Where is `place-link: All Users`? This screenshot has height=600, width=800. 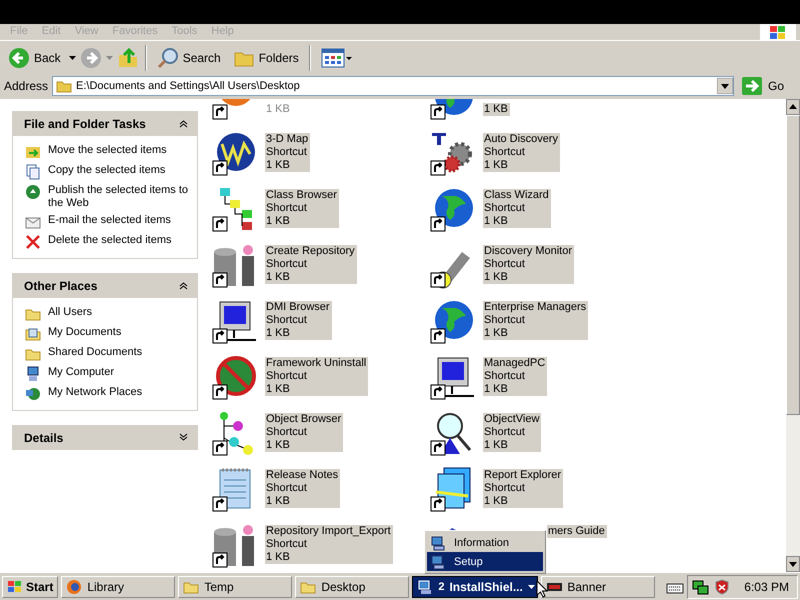
place-link: All Users is located at coordinates (70, 312).